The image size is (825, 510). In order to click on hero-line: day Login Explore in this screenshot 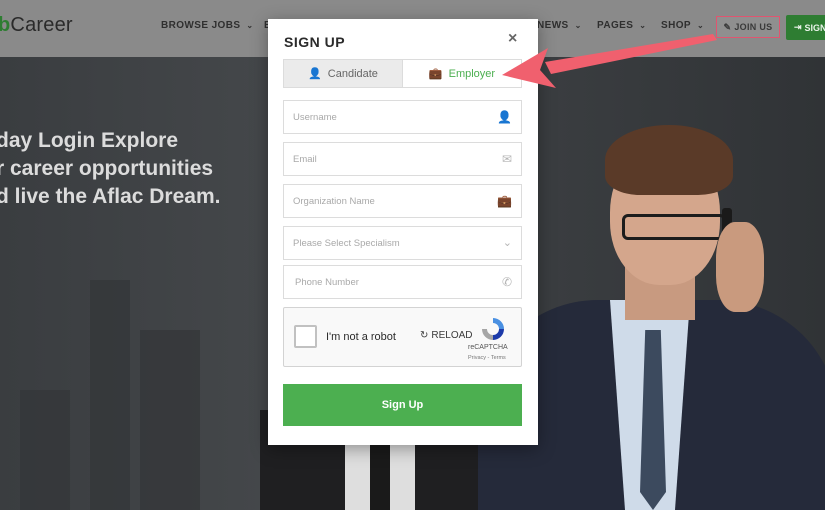, I will do `click(89, 140)`.